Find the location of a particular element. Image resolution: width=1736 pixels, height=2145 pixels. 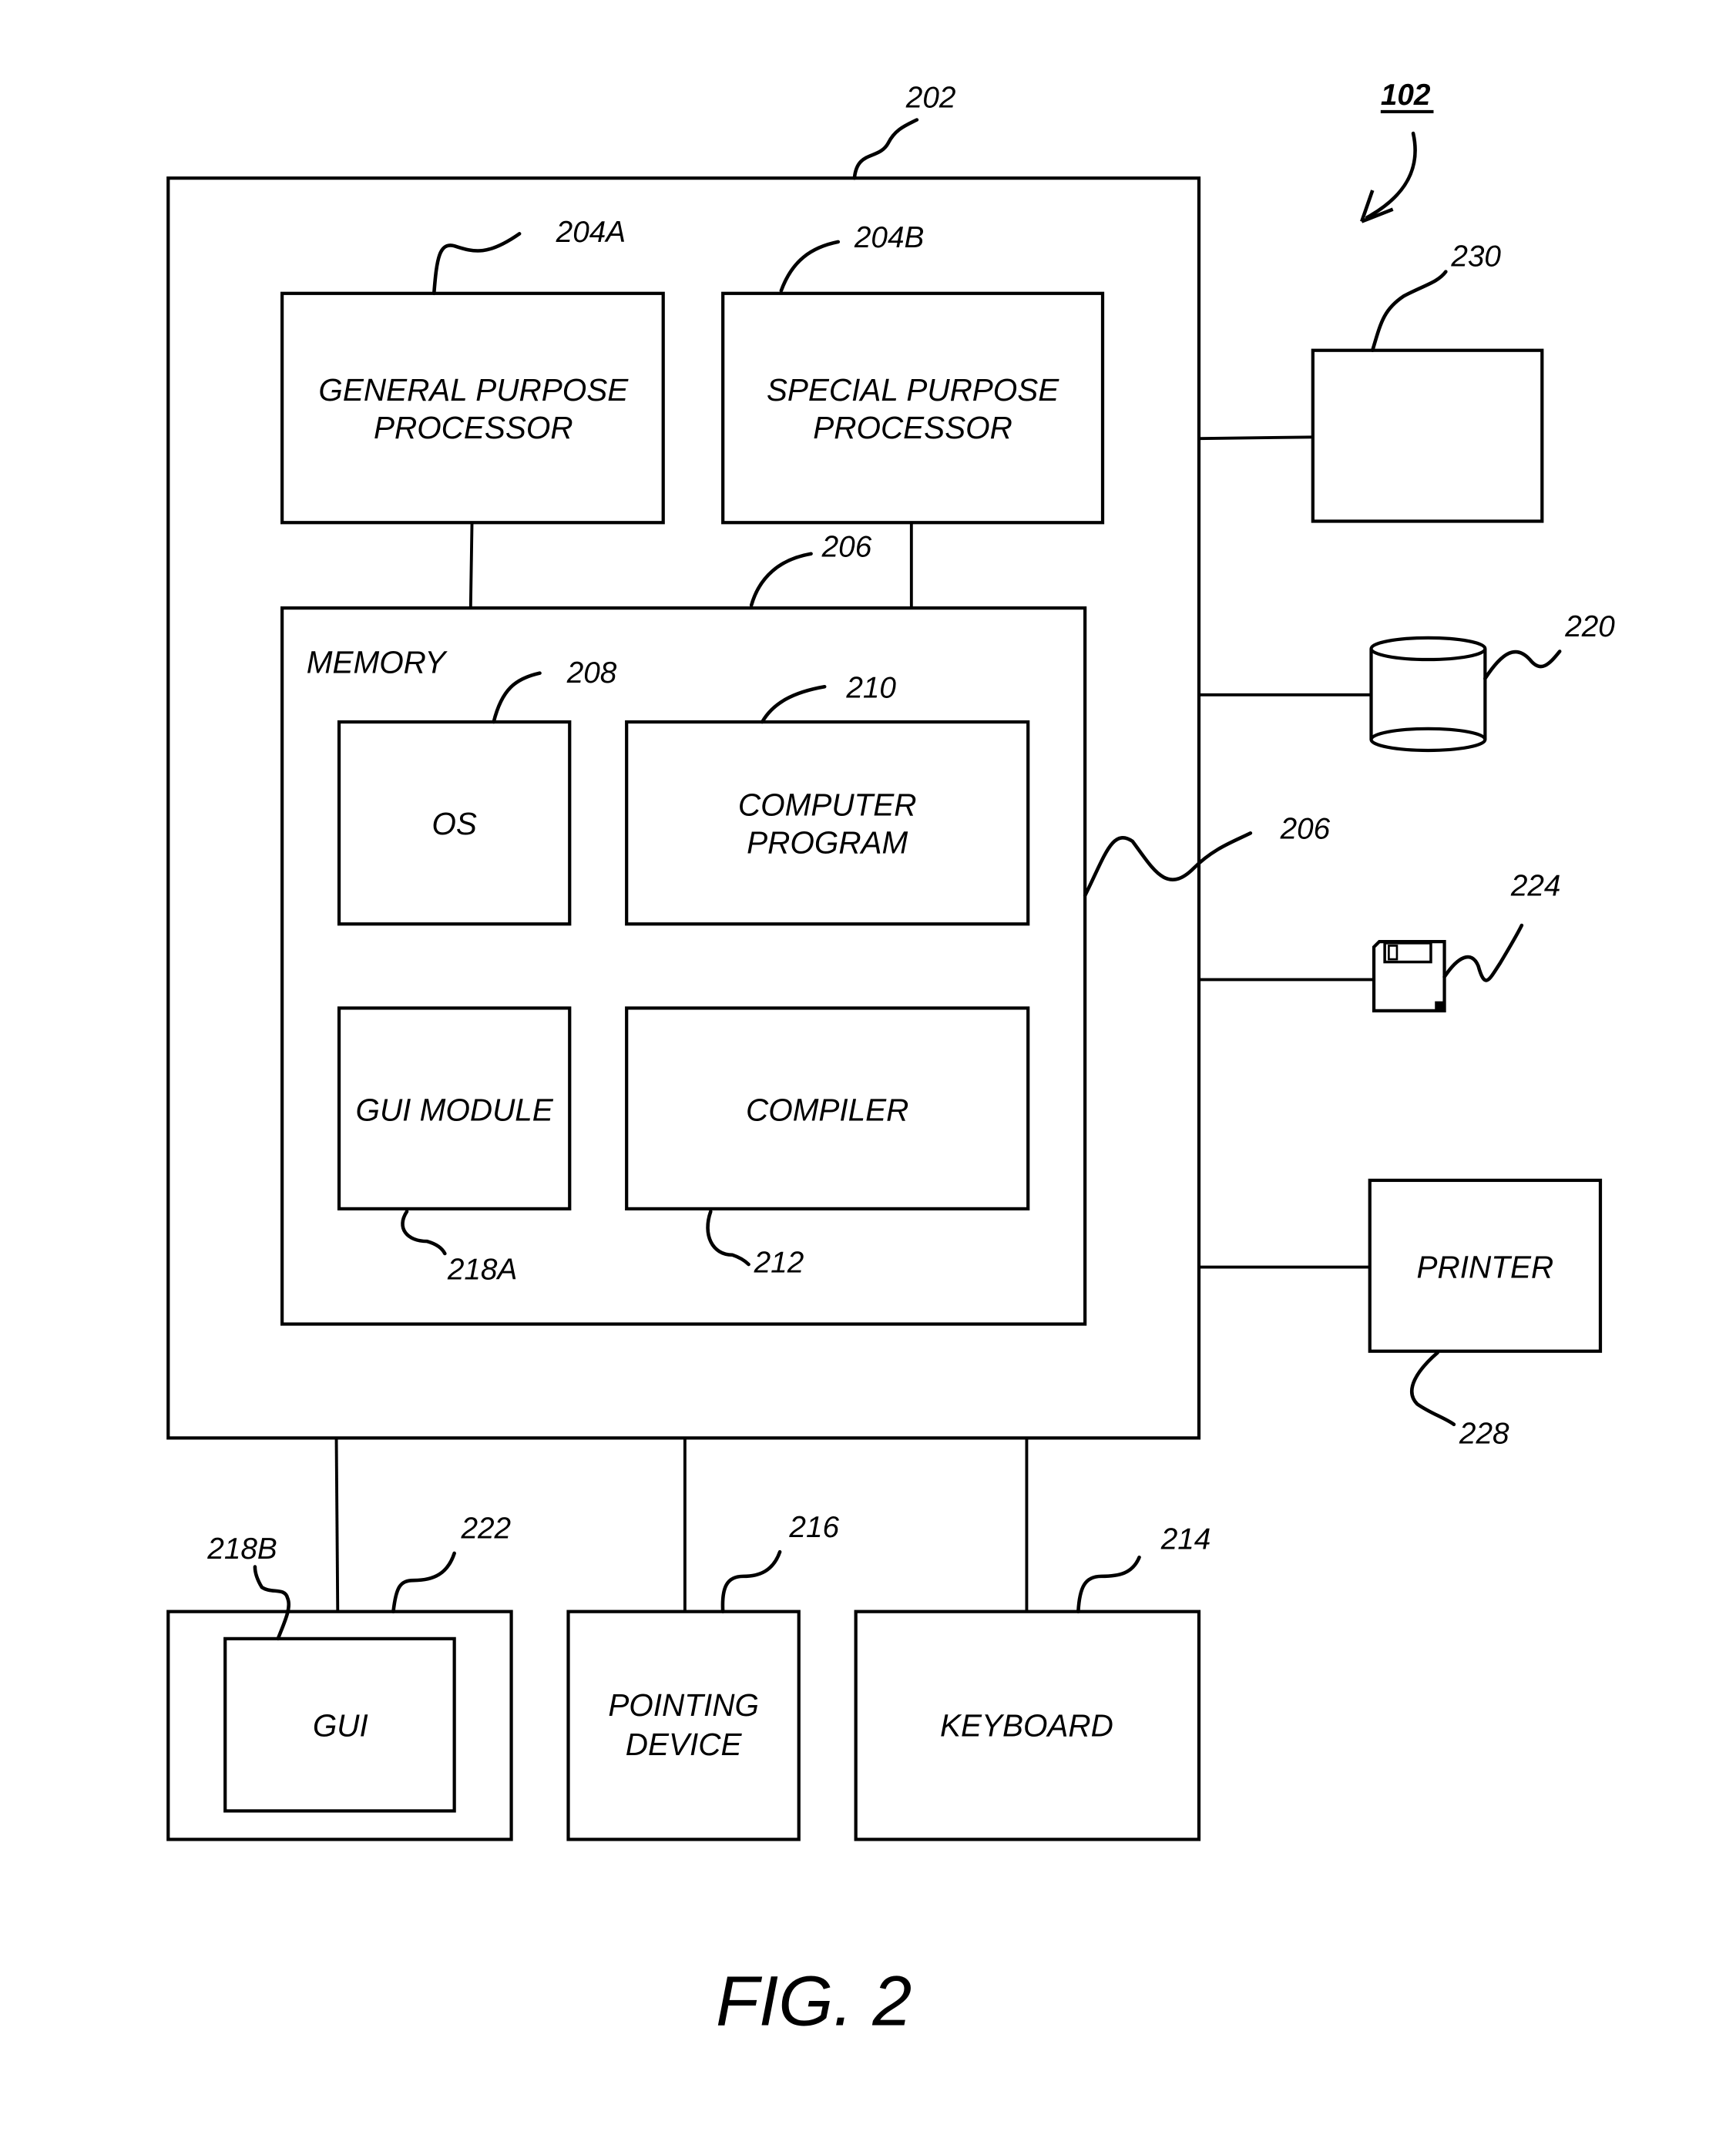

computer-program-ref: 210 is located at coordinates (870, 687).